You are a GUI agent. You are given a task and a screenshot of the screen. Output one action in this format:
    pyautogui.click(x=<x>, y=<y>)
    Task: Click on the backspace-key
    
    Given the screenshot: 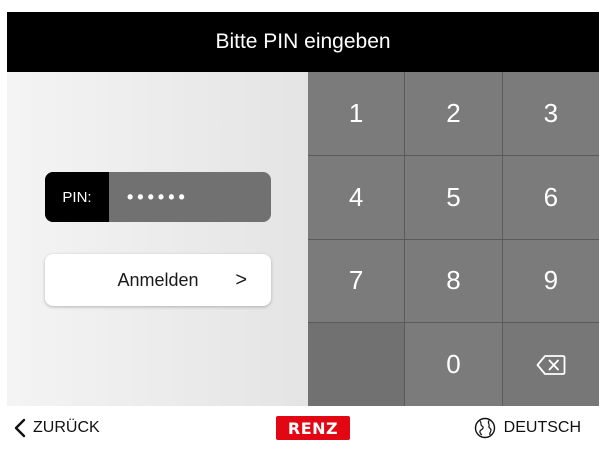 What is the action you would take?
    pyautogui.click(x=550, y=364)
    